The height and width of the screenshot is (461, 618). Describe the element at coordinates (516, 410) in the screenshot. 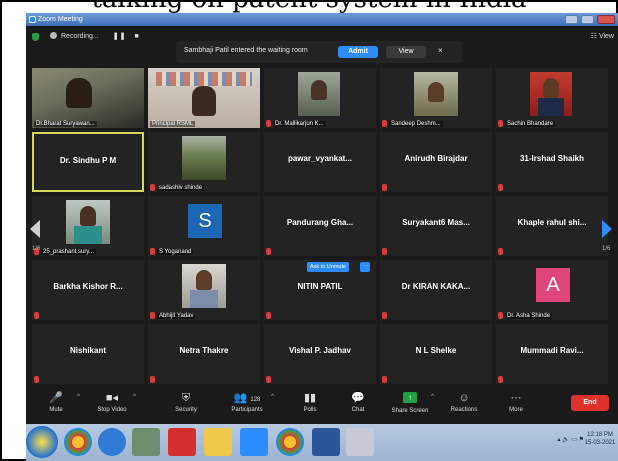

I see `more-label: More` at that location.